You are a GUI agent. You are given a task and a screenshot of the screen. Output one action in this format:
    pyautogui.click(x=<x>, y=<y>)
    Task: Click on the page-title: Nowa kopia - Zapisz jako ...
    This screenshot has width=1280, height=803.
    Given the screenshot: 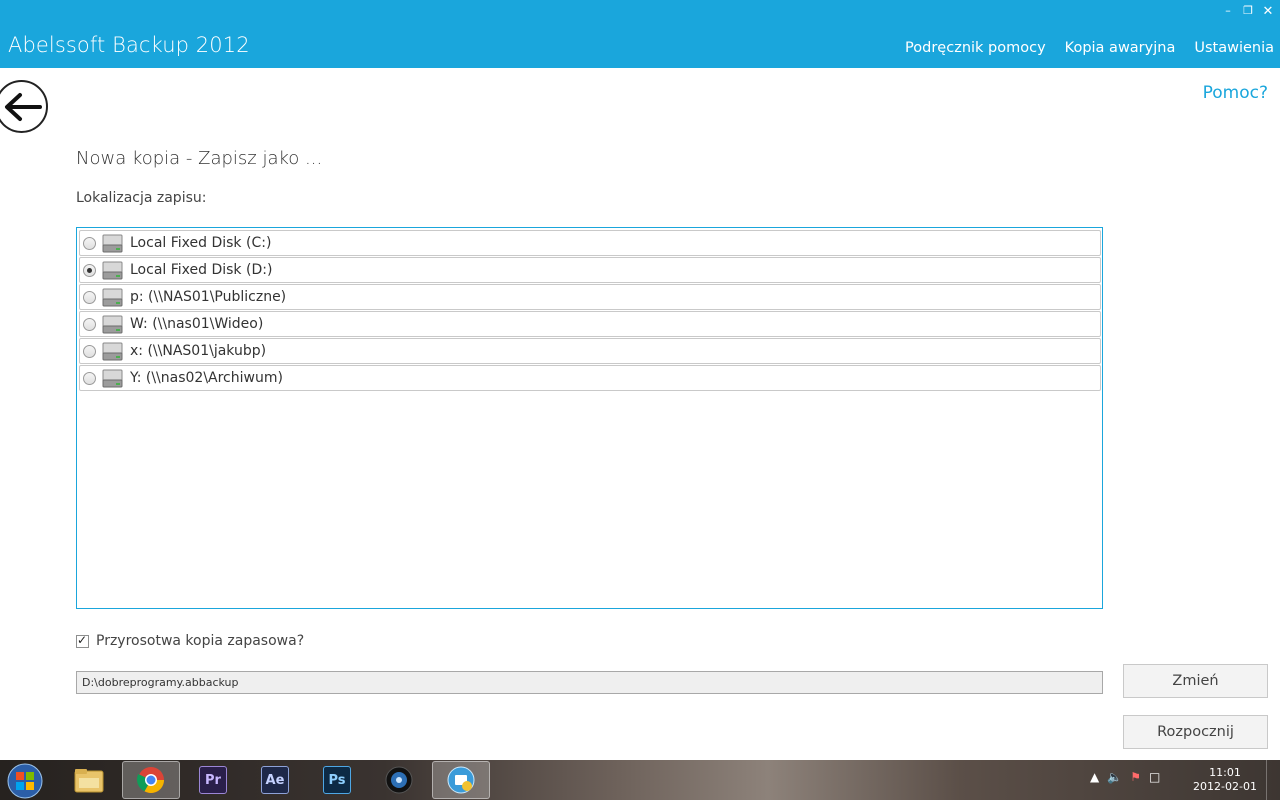 What is the action you would take?
    pyautogui.click(x=199, y=158)
    